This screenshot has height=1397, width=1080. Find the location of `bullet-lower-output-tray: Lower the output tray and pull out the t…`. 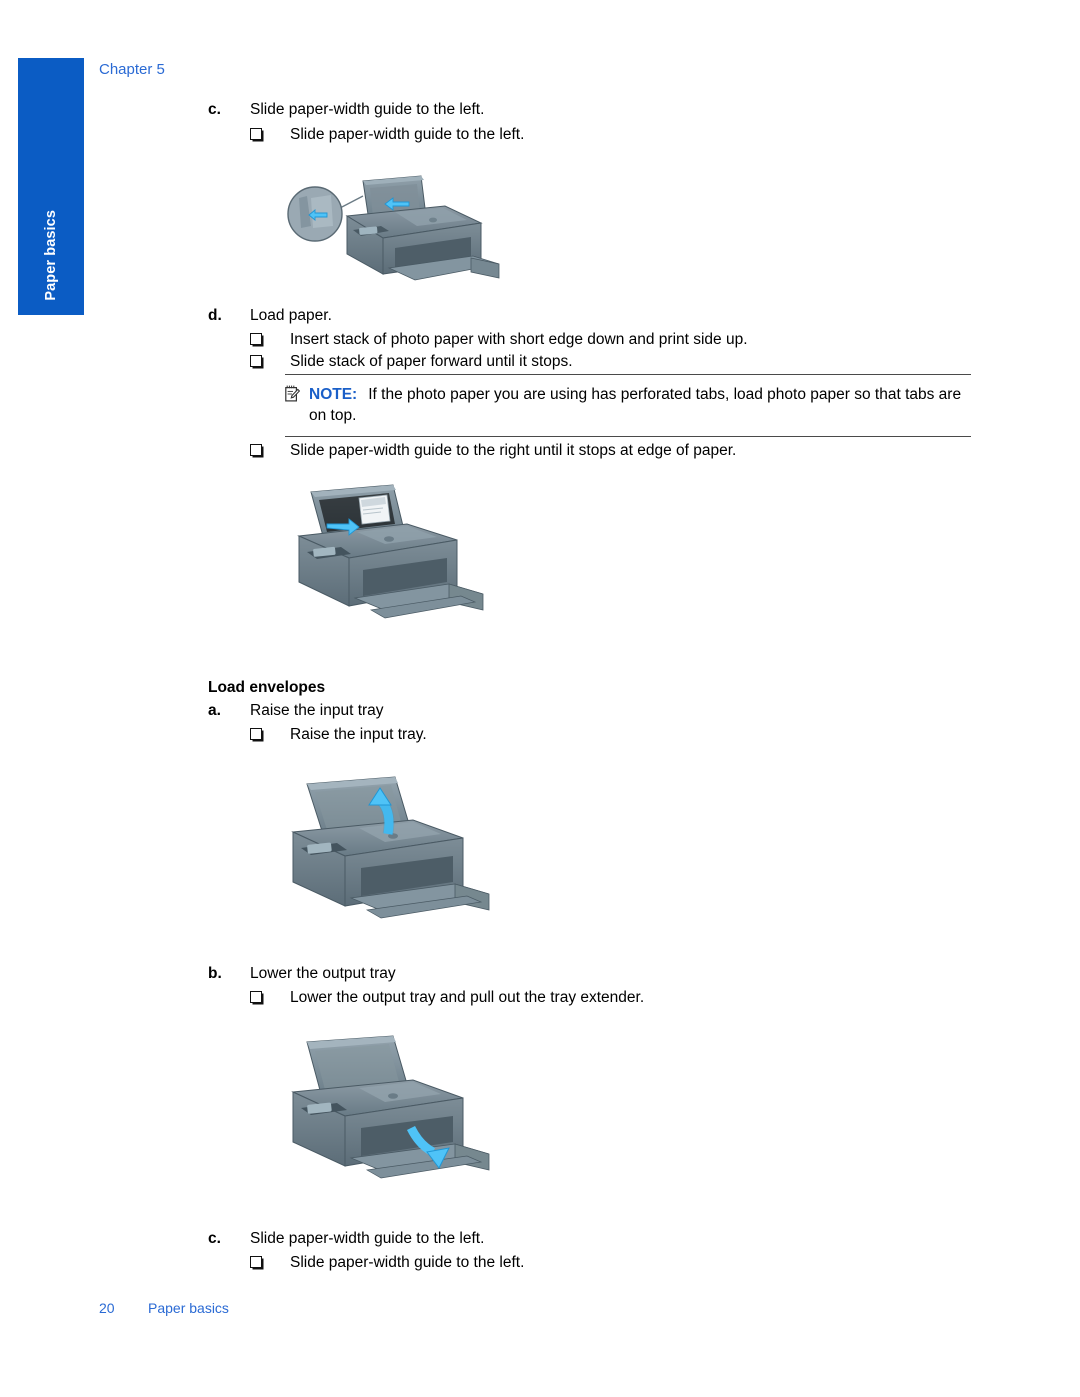

bullet-lower-output-tray: Lower the output tray and pull out the t… is located at coordinates (447, 998).